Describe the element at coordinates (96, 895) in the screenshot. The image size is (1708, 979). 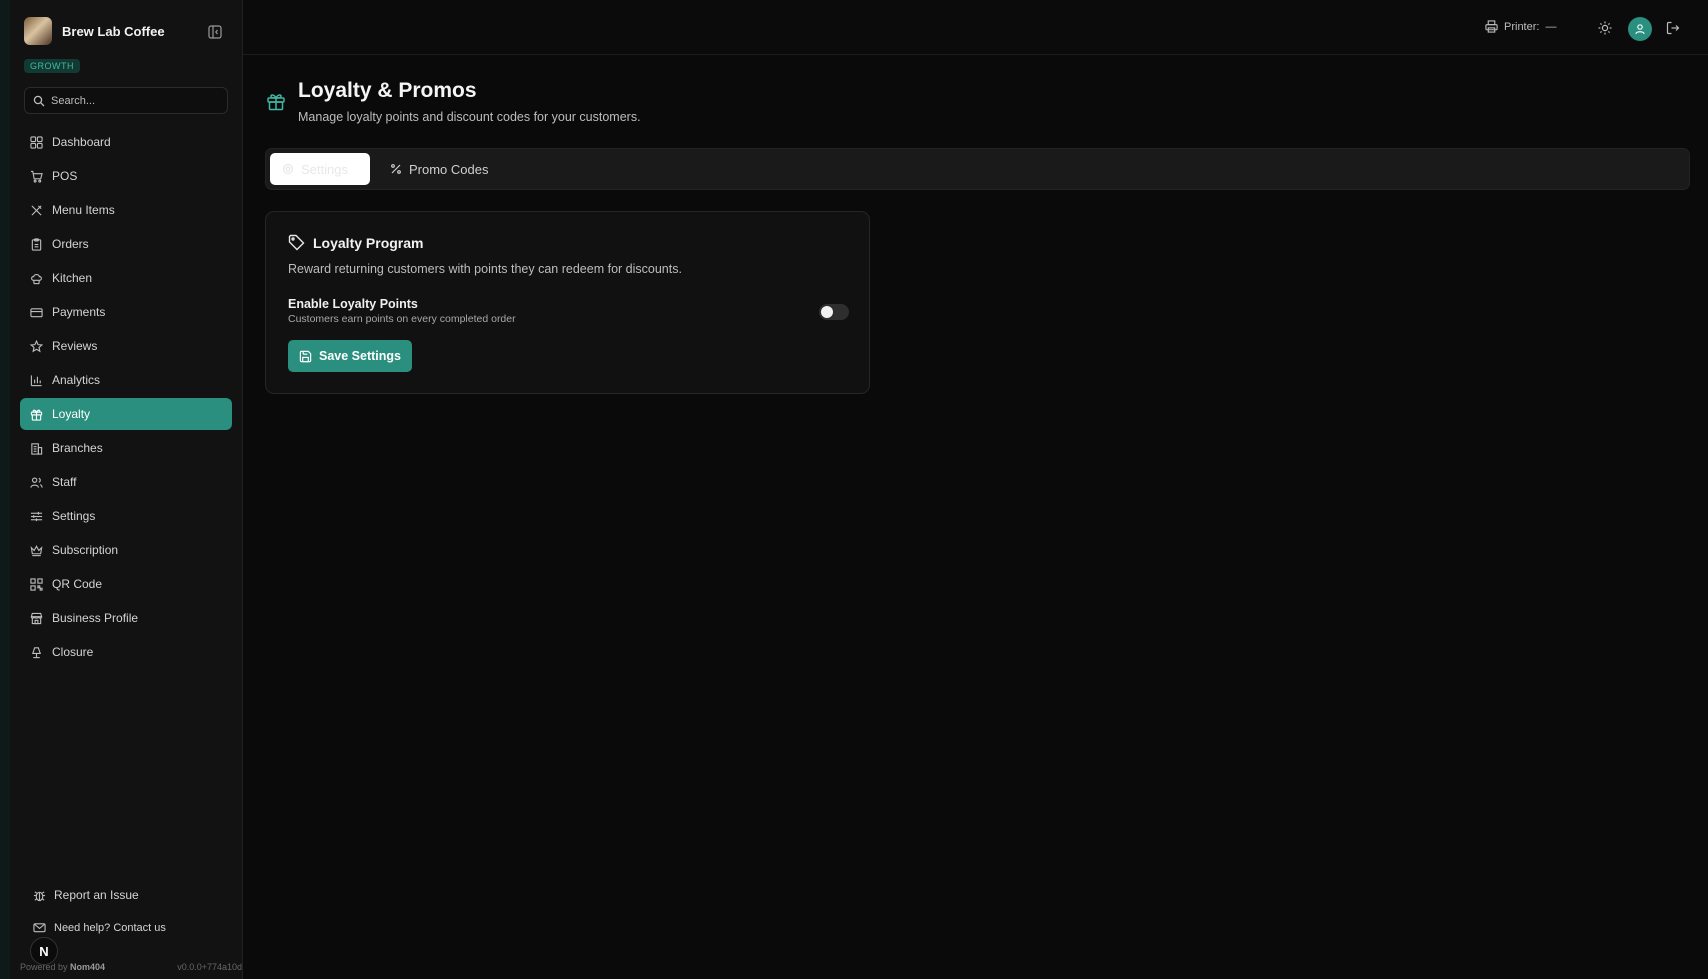
I see `report-issue-label: Report an Issue` at that location.